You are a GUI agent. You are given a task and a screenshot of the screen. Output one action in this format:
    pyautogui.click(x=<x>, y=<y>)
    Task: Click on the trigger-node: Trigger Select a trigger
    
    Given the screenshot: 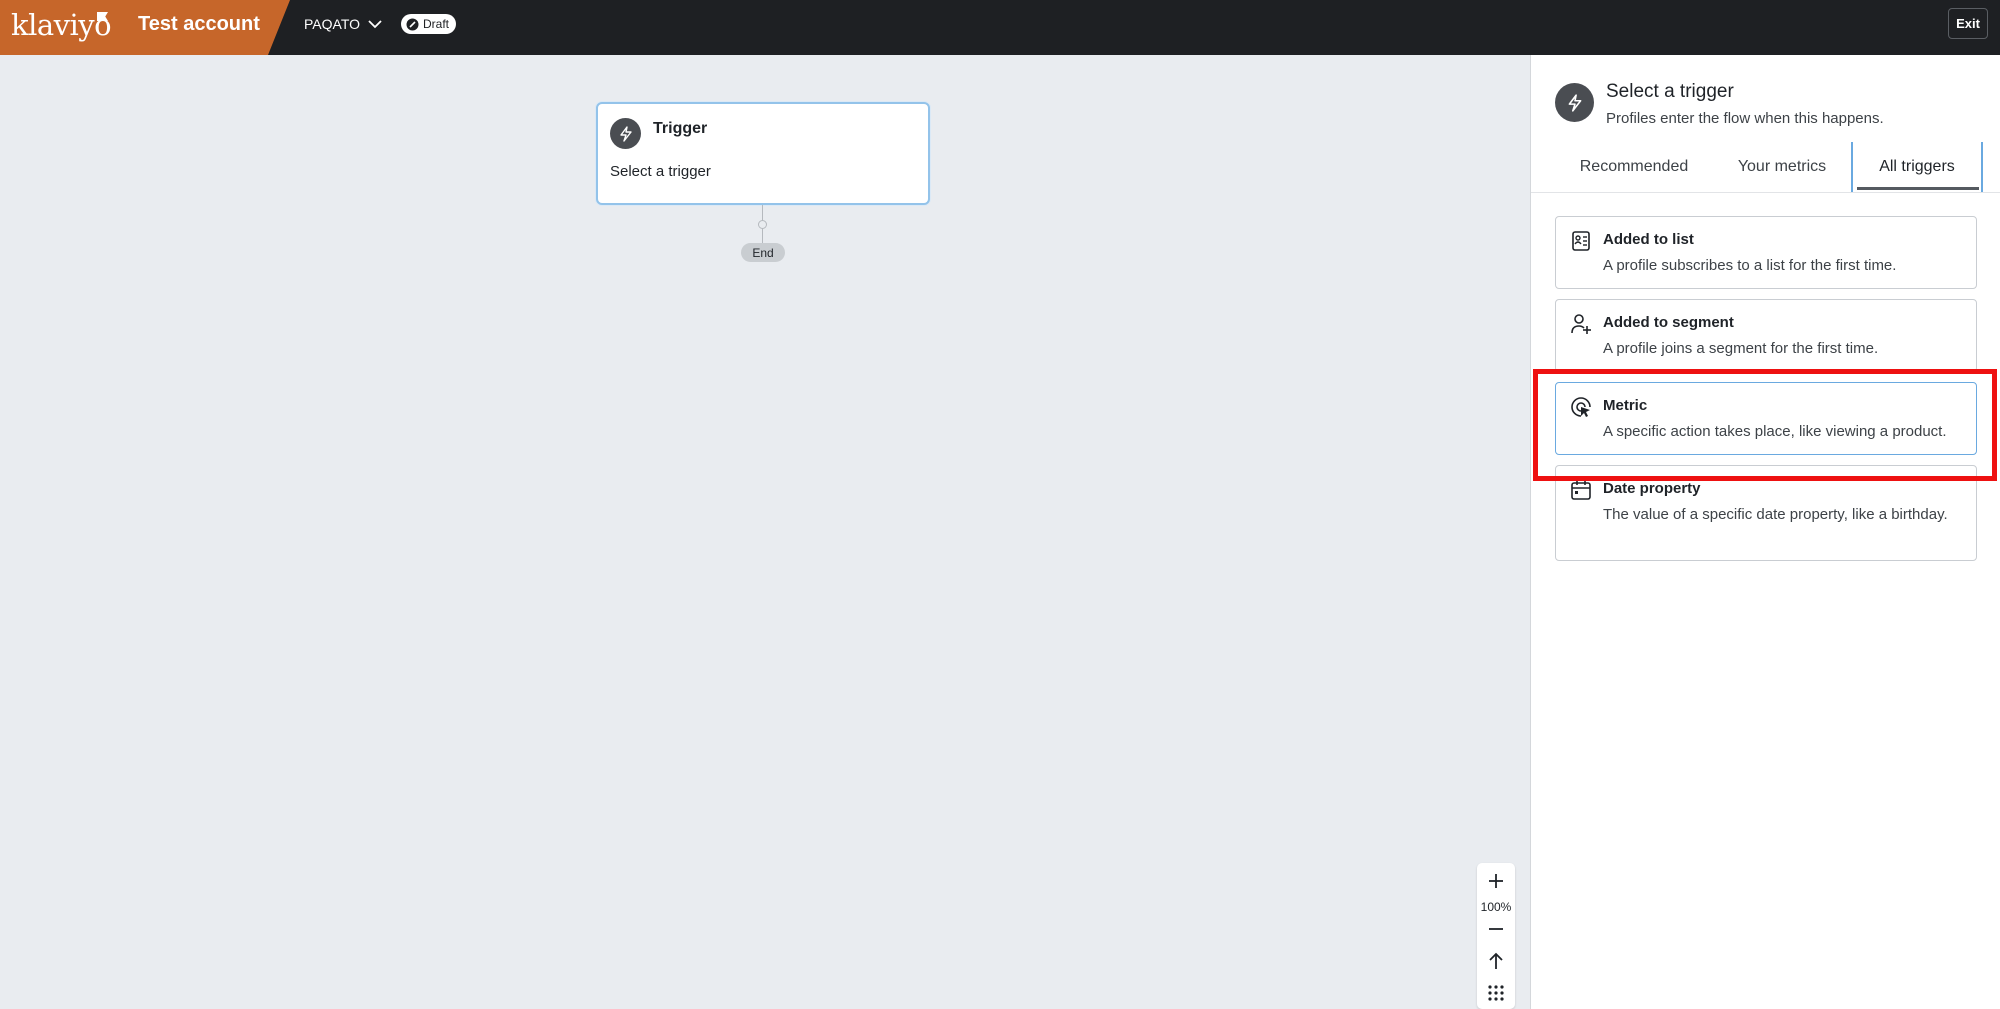 What is the action you would take?
    pyautogui.click(x=763, y=153)
    